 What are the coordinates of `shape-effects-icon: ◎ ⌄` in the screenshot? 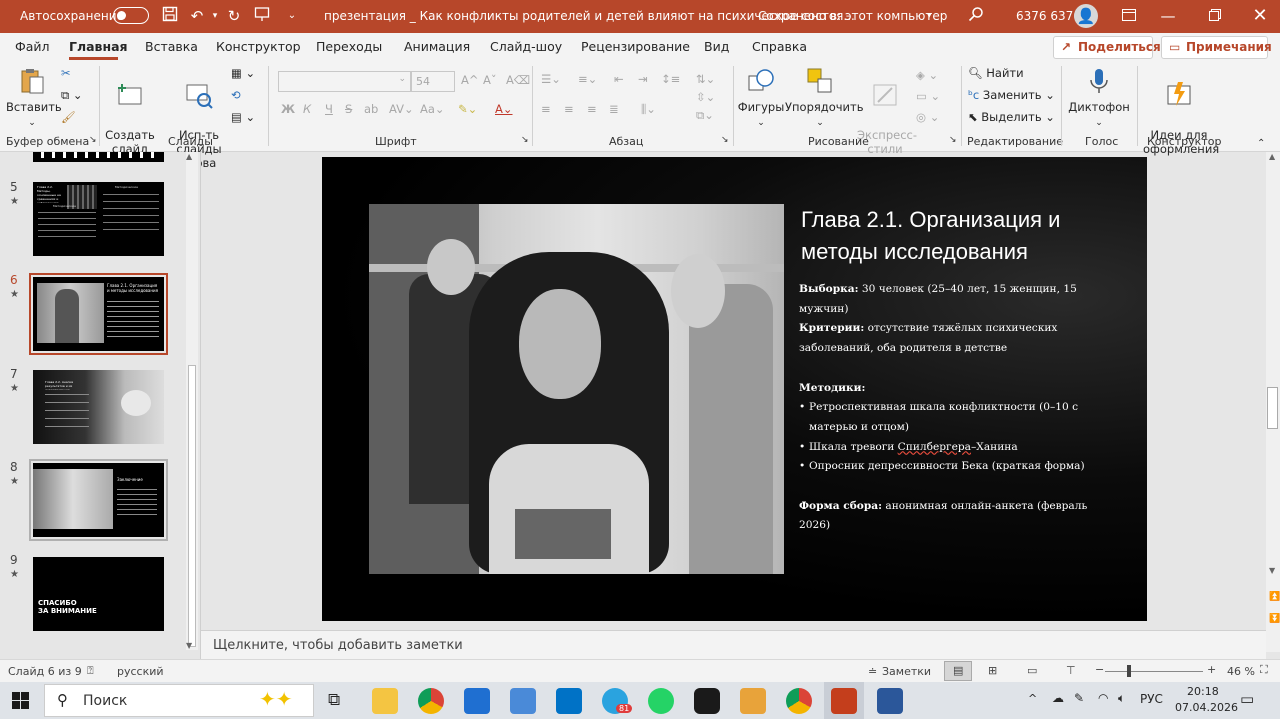 It's located at (927, 117).